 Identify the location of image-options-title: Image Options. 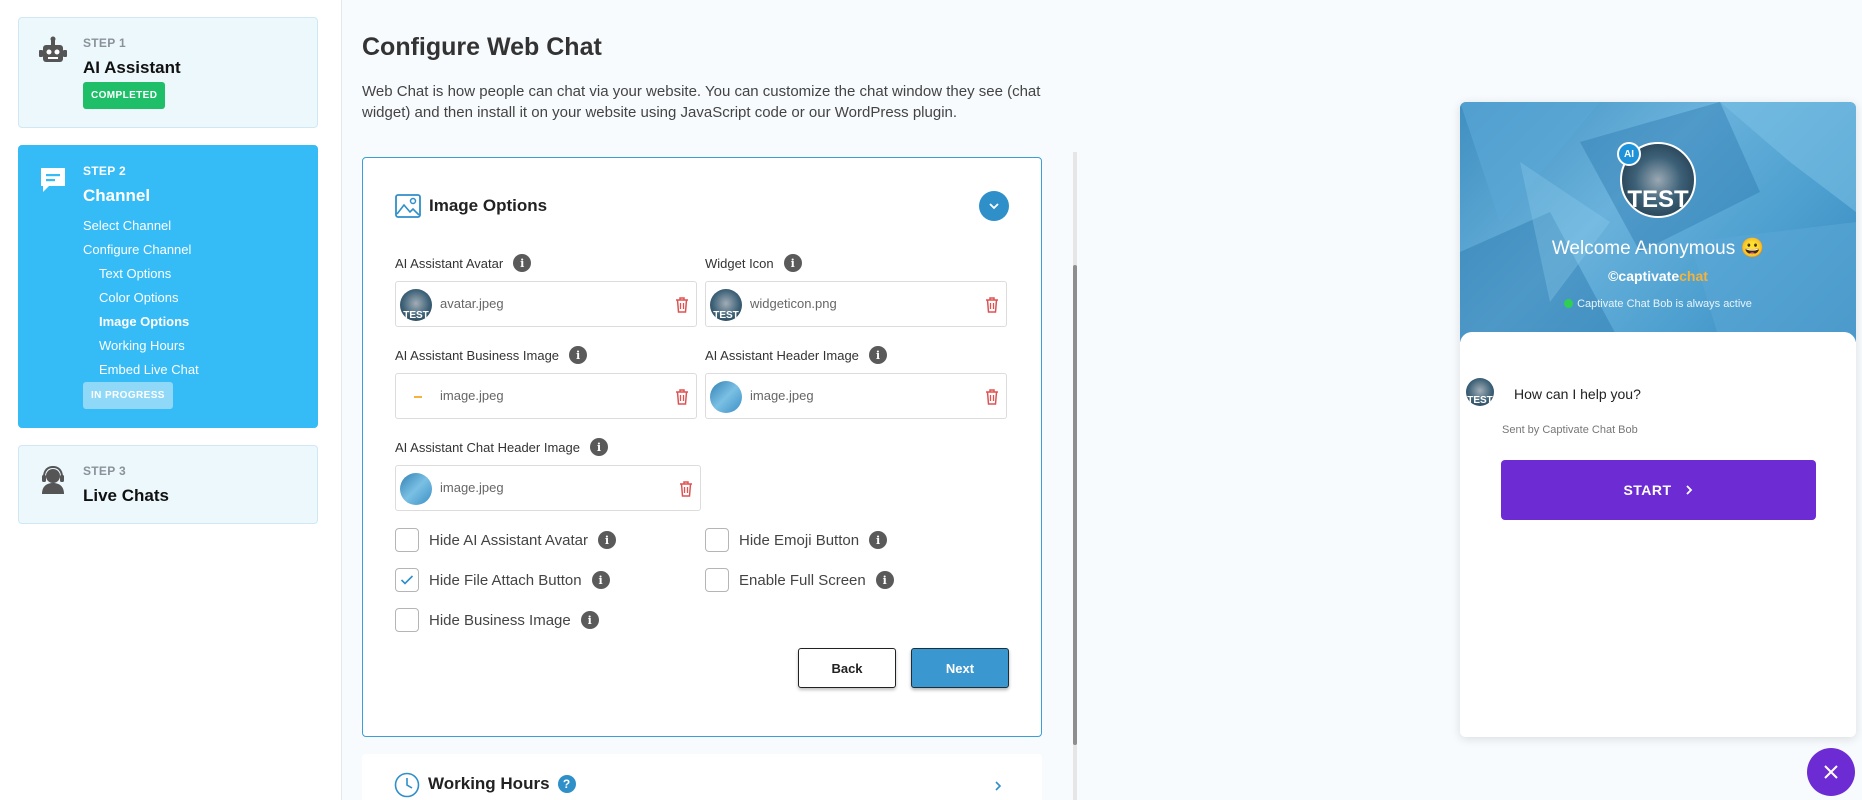
(488, 205).